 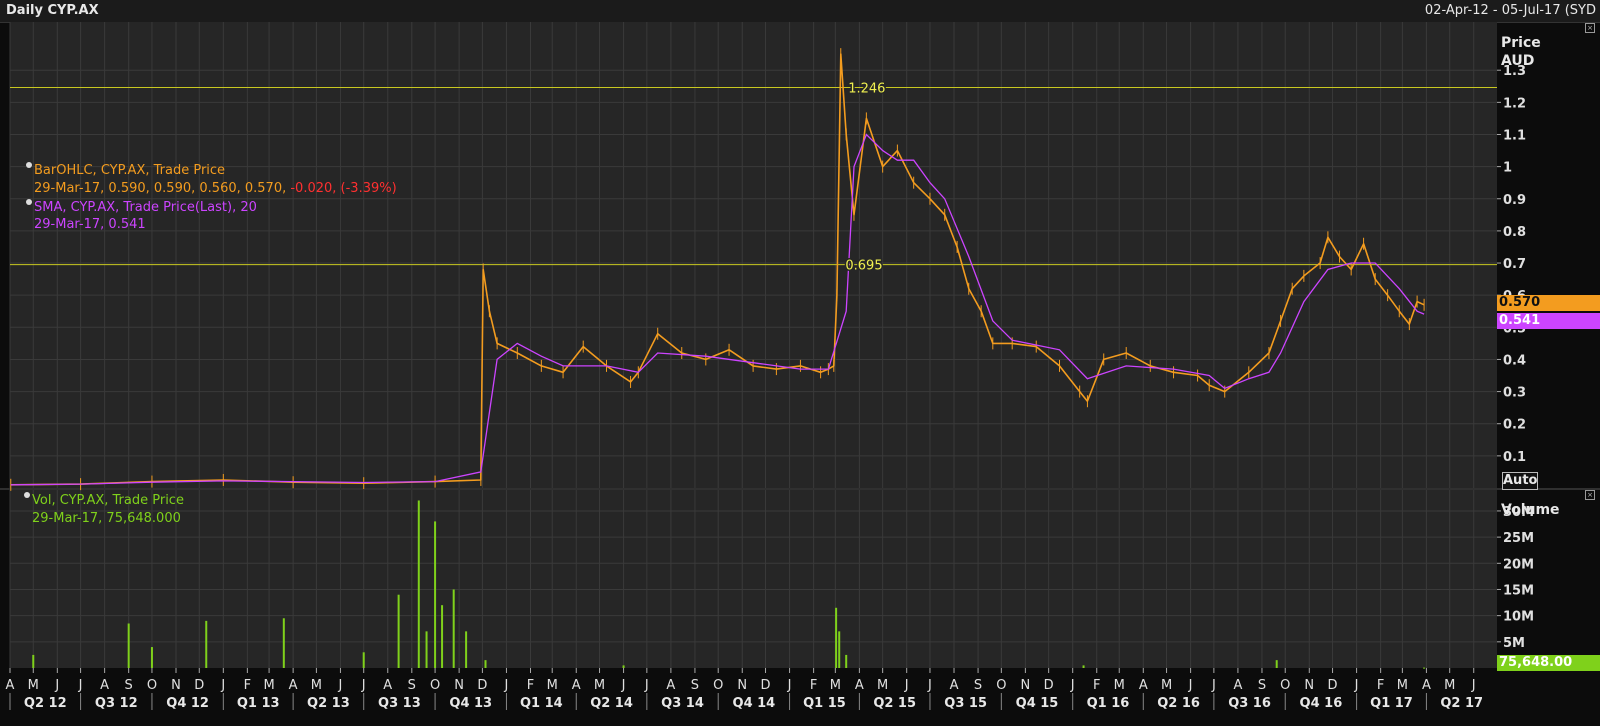 I want to click on legend-volume-label: Vol, CYP.AX, Trade Price, so click(x=104, y=500).